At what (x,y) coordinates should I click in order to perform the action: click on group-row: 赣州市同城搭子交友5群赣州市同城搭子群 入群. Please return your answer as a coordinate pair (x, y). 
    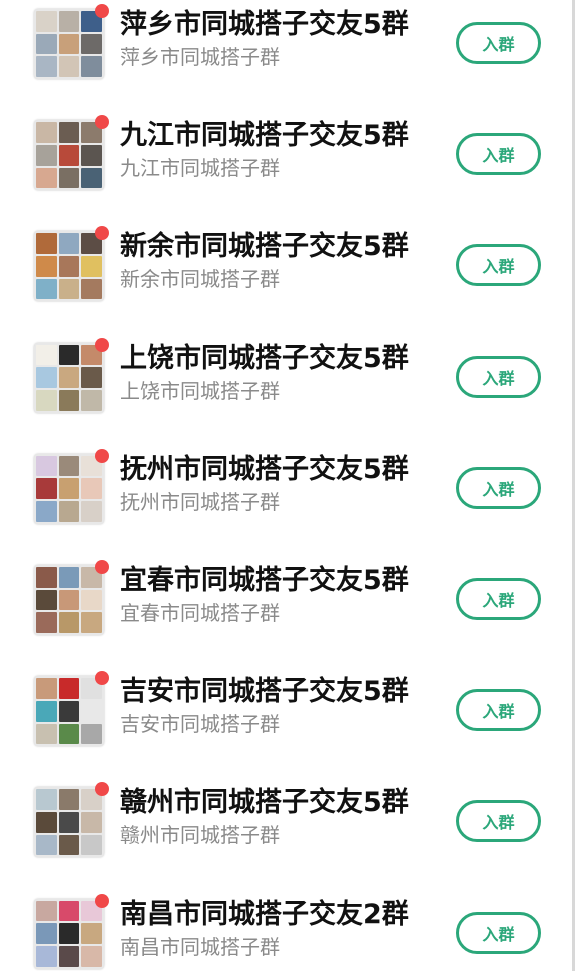
    Looking at the image, I should click on (286, 833).